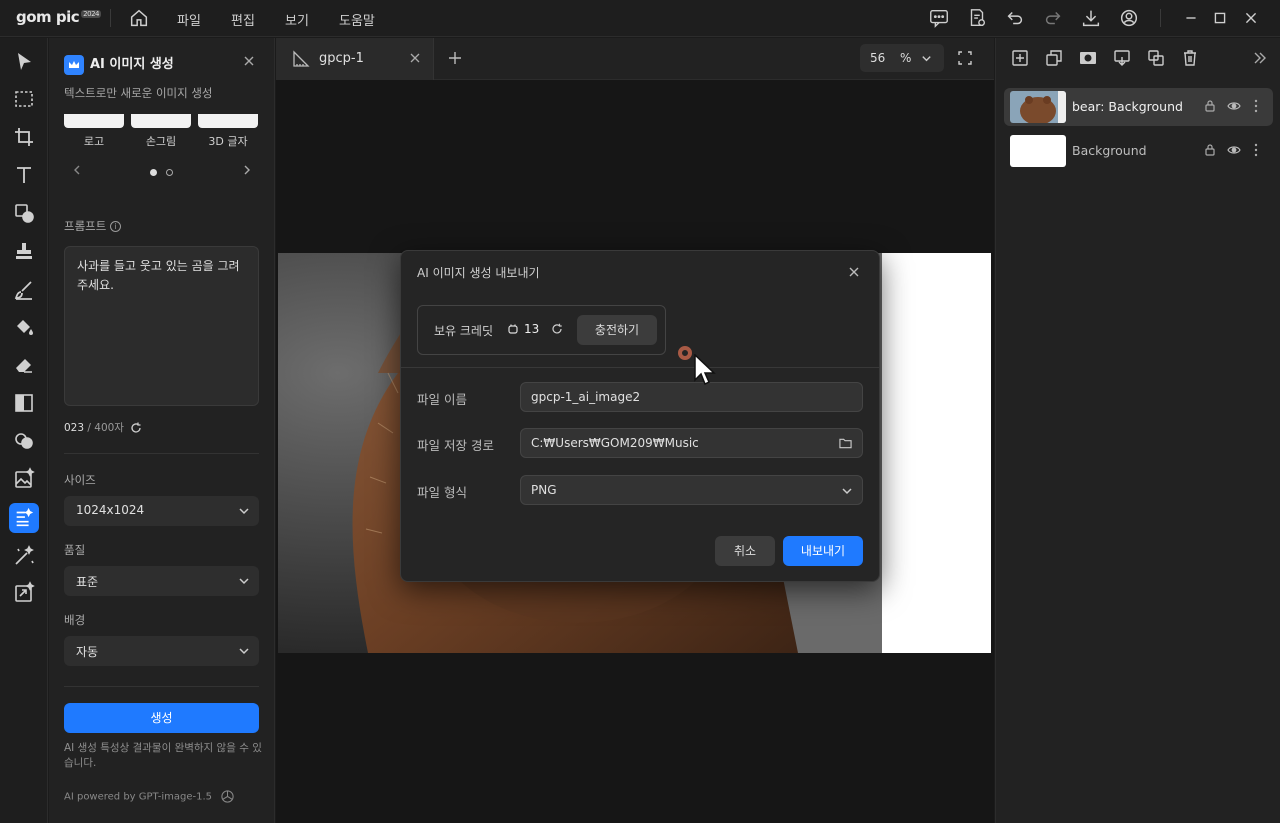 Image resolution: width=1280 pixels, height=823 pixels. What do you see at coordinates (1109, 150) in the screenshot?
I see `layer-name: Background` at bounding box center [1109, 150].